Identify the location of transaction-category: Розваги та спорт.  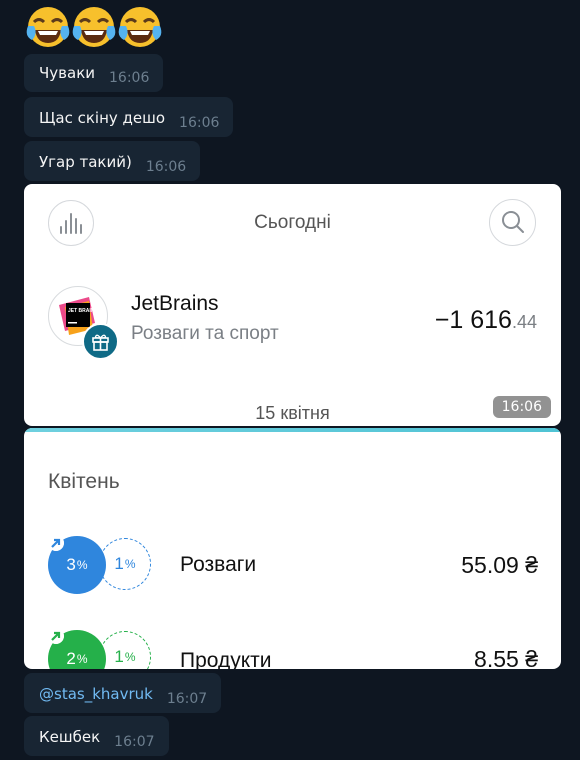
(205, 333).